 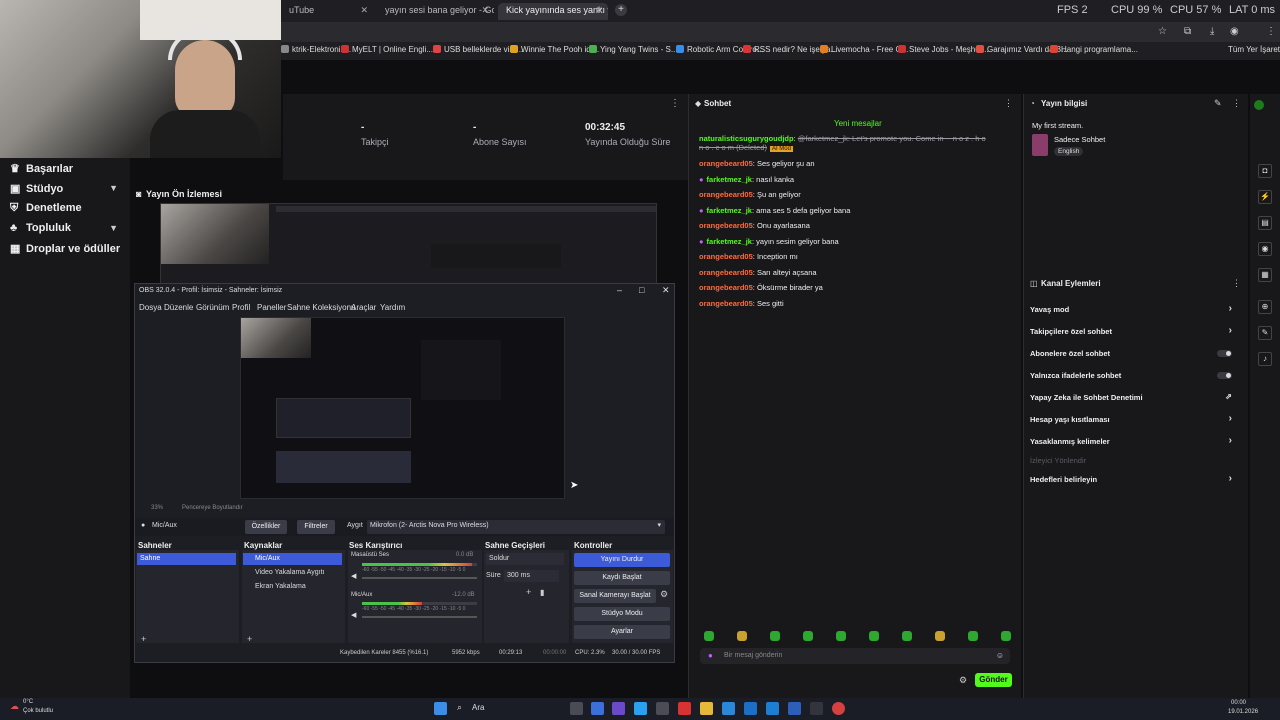 I want to click on windows-start-icon, so click(x=440, y=708).